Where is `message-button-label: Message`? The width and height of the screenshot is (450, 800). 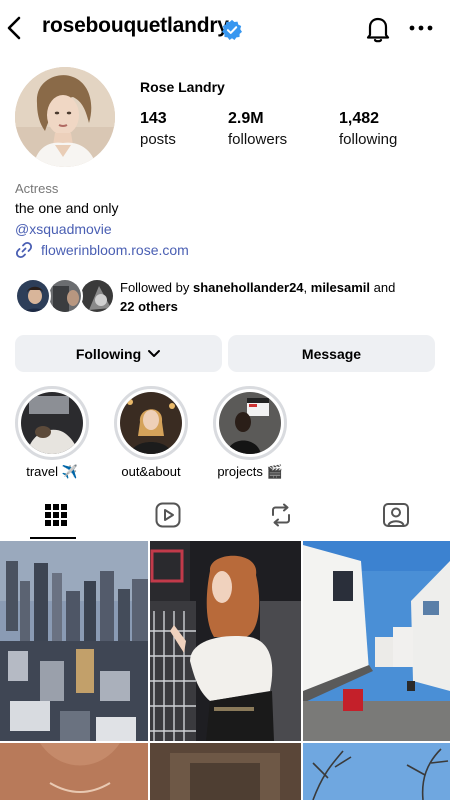 message-button-label: Message is located at coordinates (331, 353).